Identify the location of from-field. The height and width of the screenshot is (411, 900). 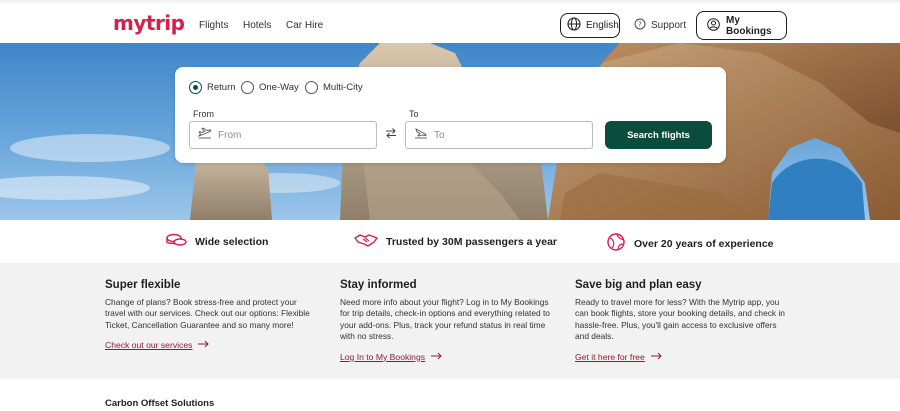
(283, 135).